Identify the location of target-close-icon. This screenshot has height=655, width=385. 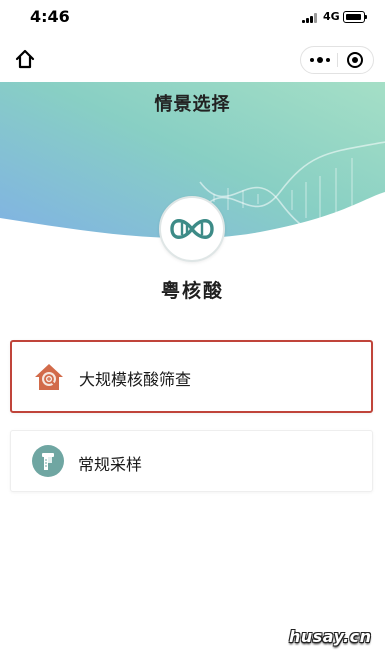
(355, 60).